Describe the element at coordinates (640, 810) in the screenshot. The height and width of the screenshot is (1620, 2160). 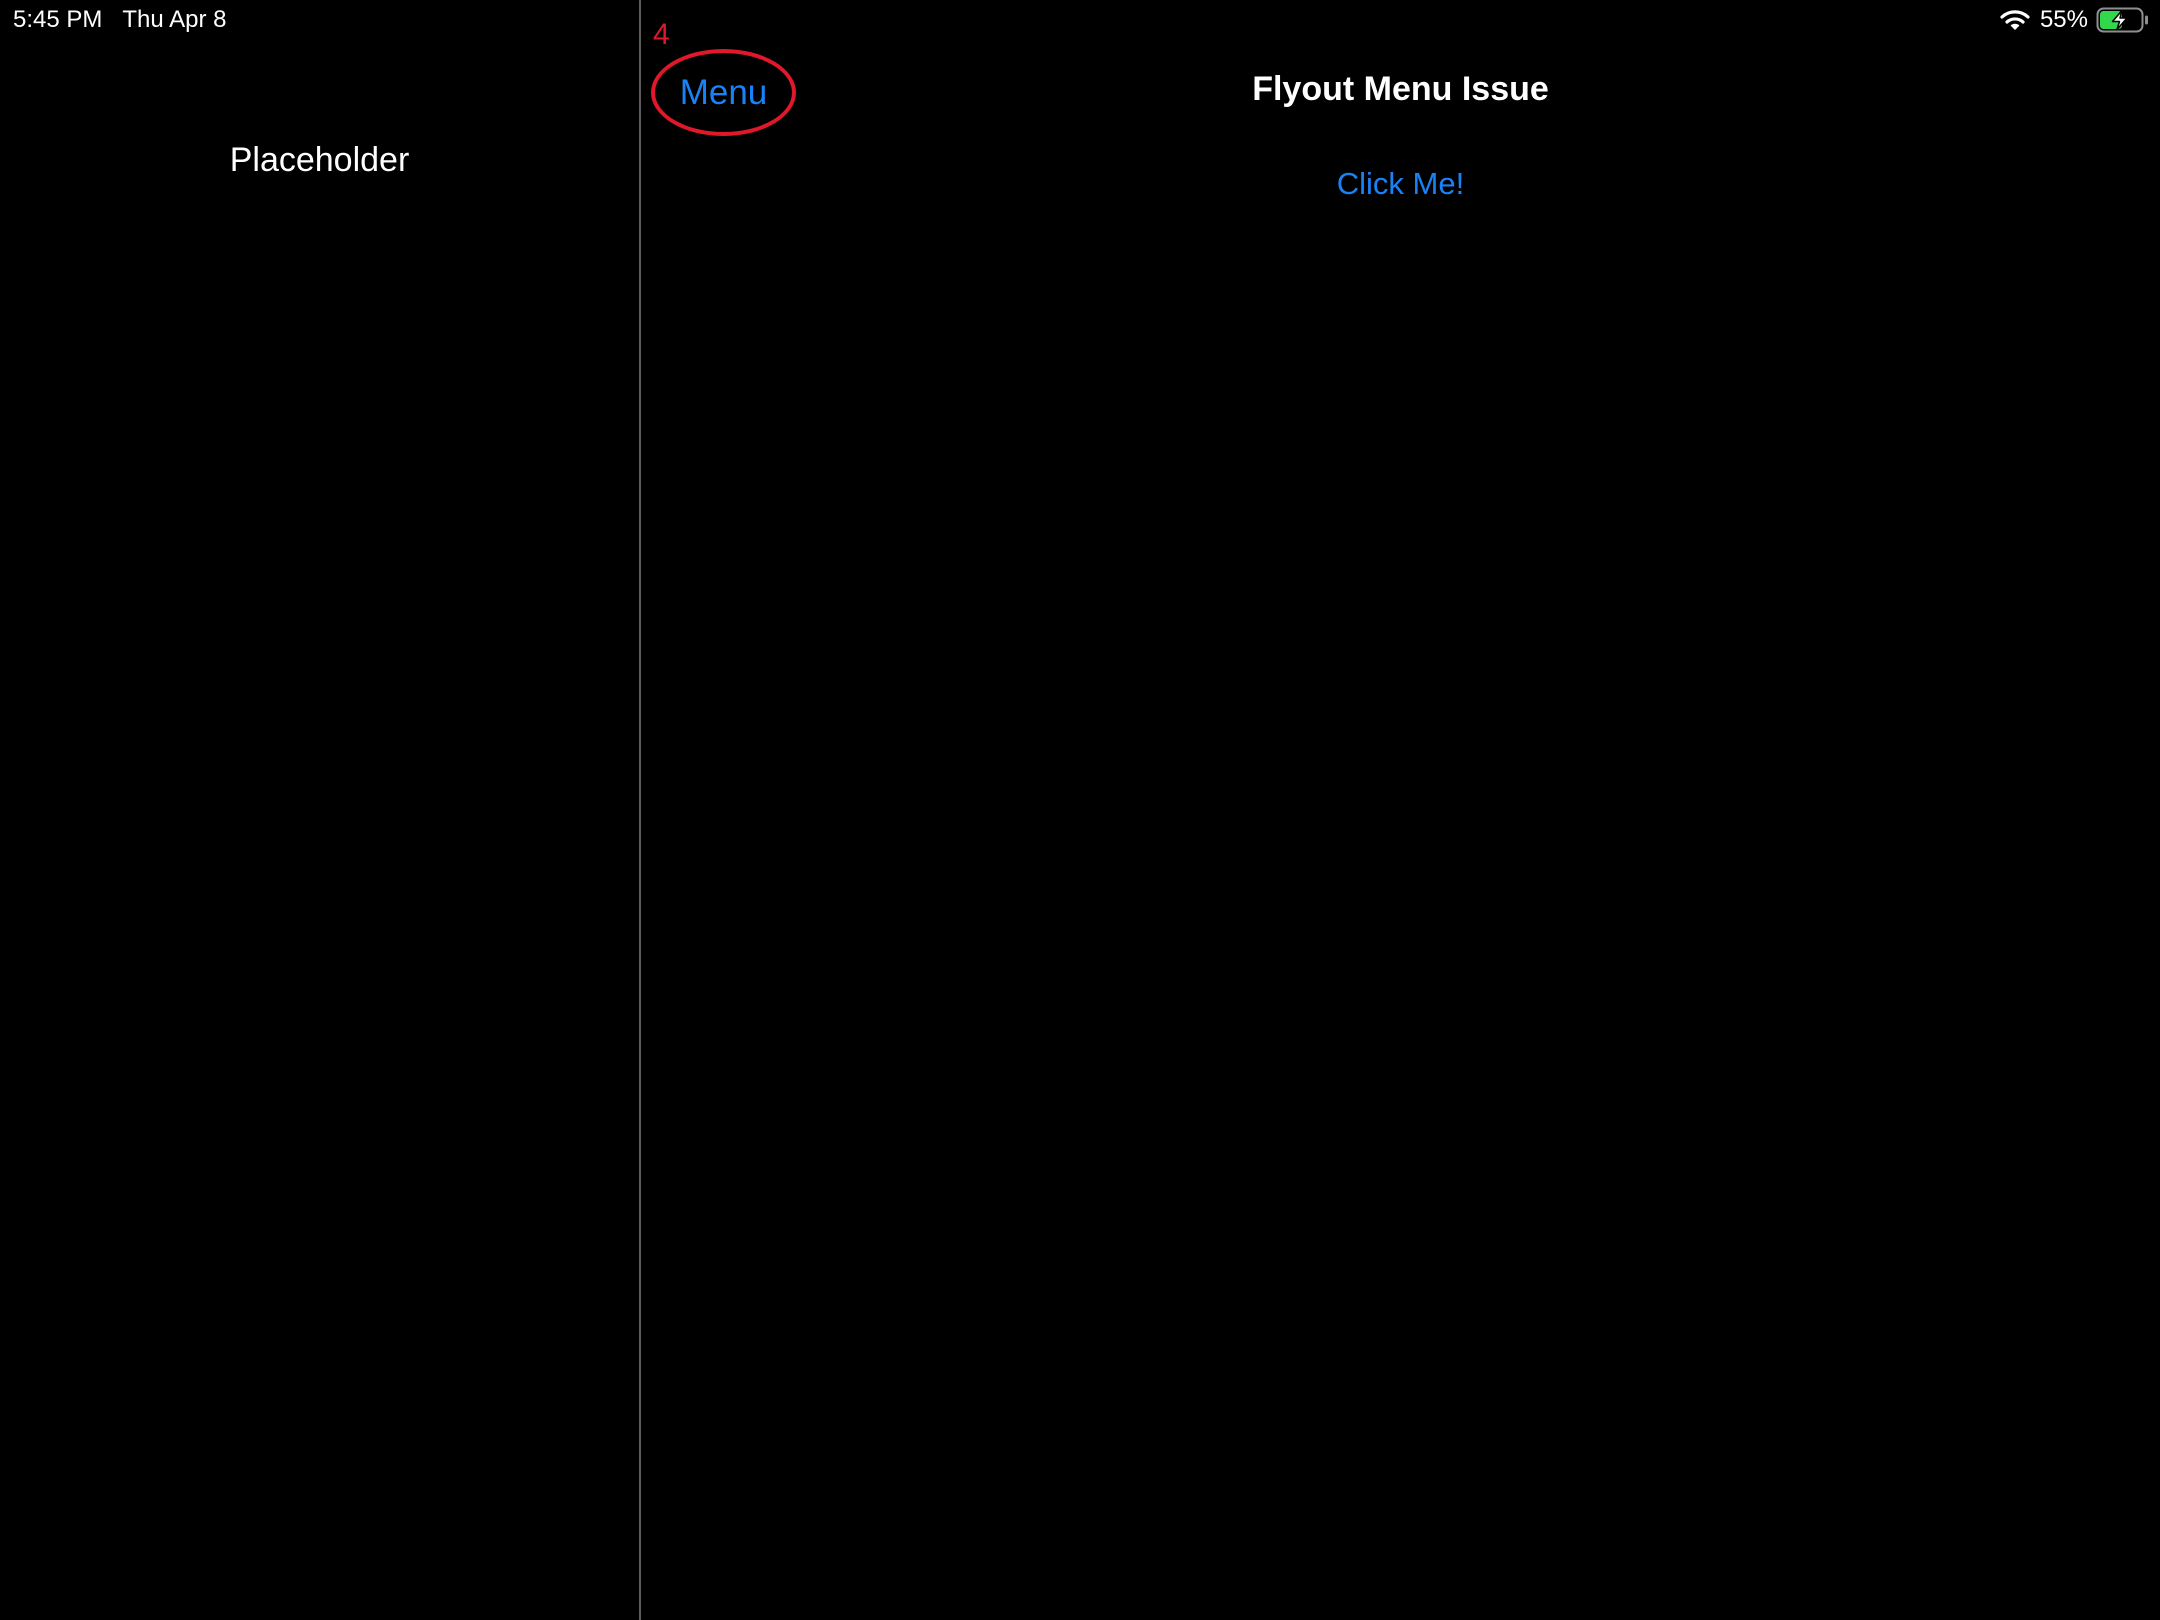
I see `split-view-divider` at that location.